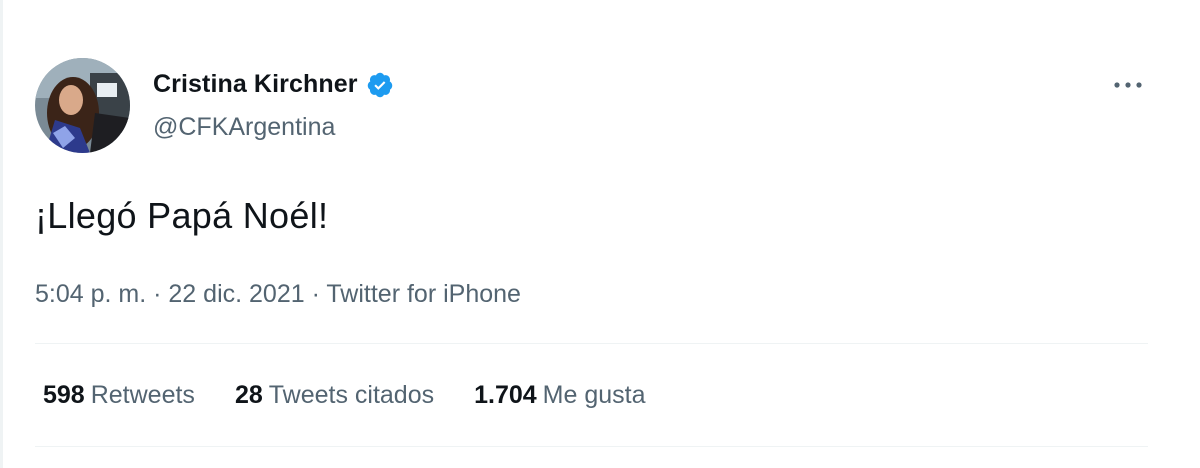 This screenshot has width=1200, height=468. I want to click on avatar, so click(82, 105).